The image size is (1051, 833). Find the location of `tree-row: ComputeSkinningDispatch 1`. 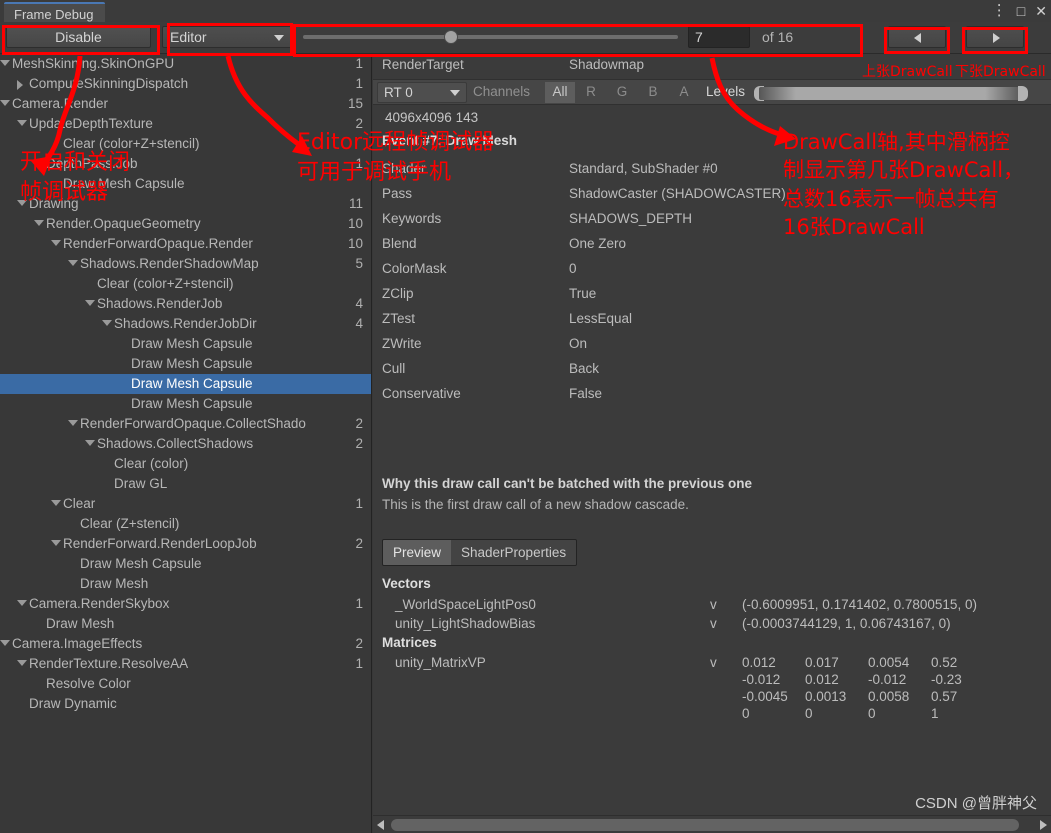

tree-row: ComputeSkinningDispatch 1 is located at coordinates (185, 84).